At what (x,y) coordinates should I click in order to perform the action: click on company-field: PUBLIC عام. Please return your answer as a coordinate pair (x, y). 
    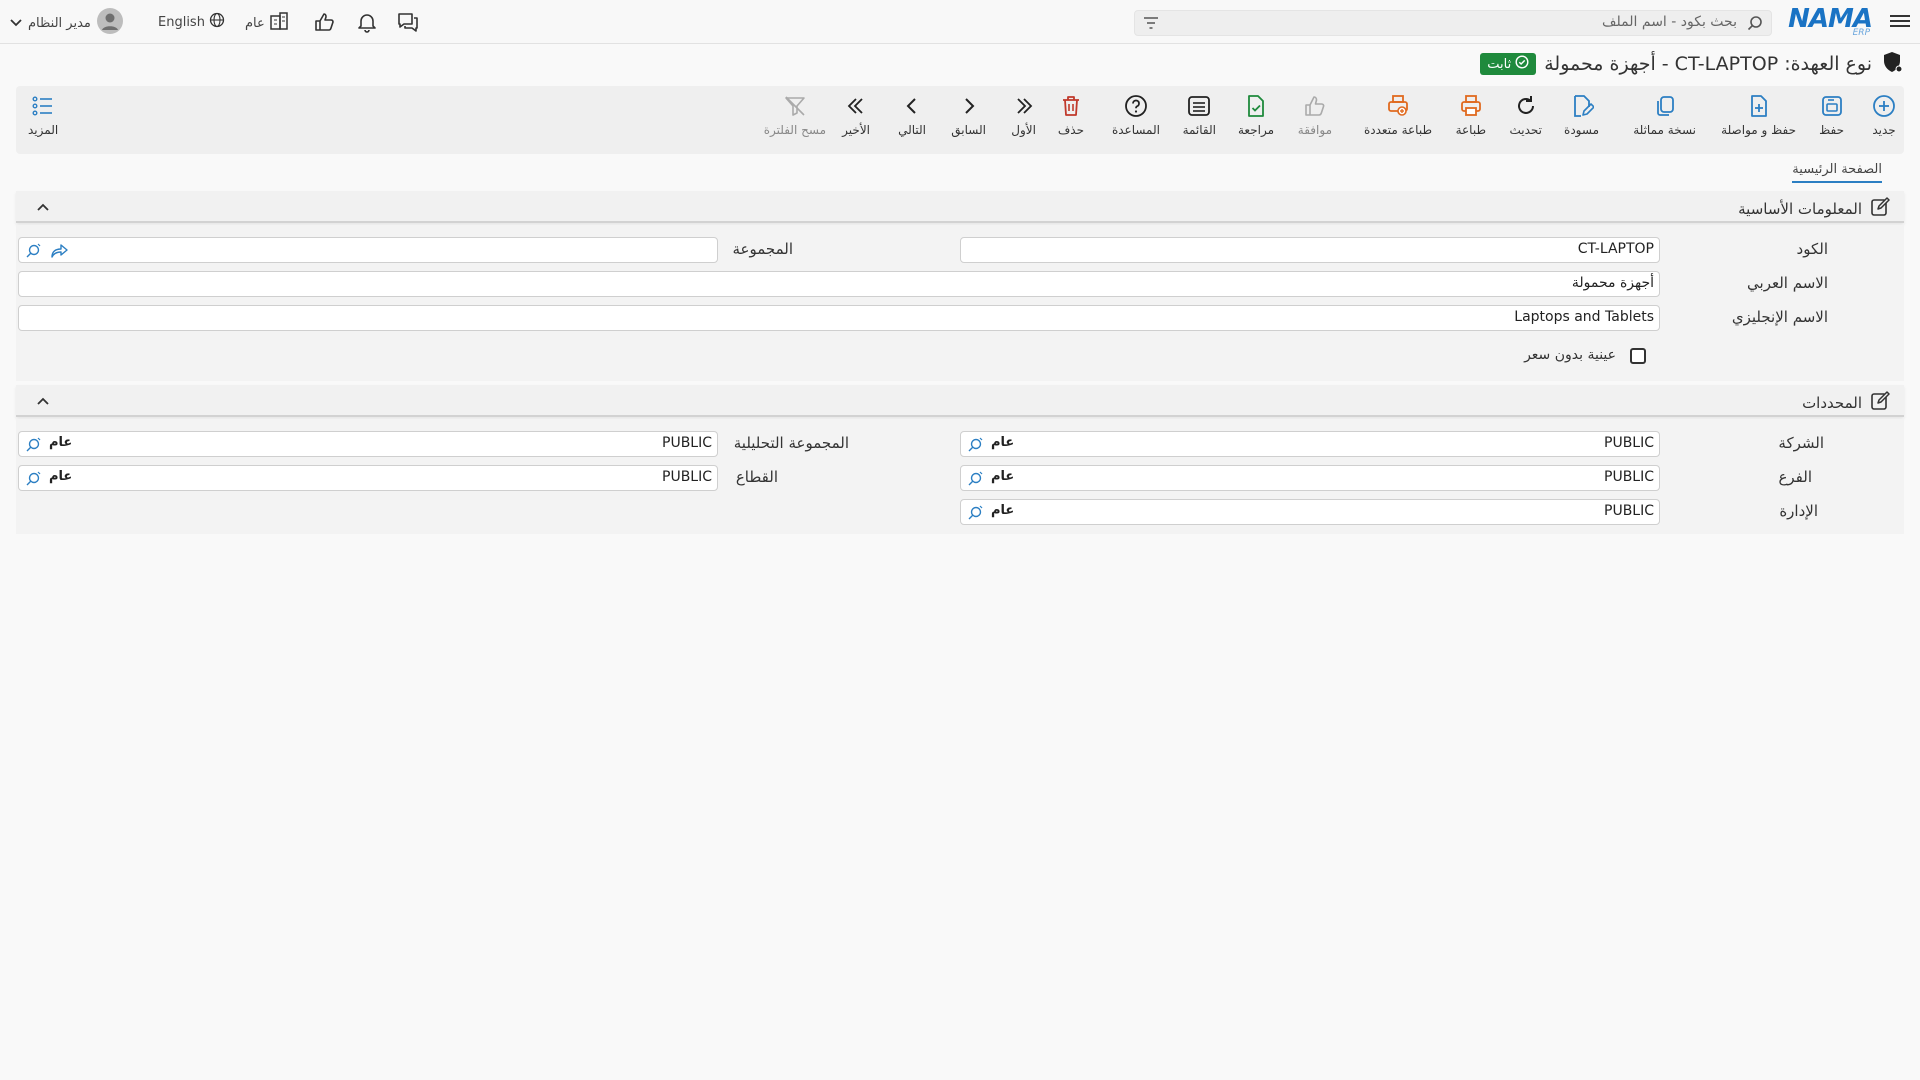
    Looking at the image, I should click on (1310, 444).